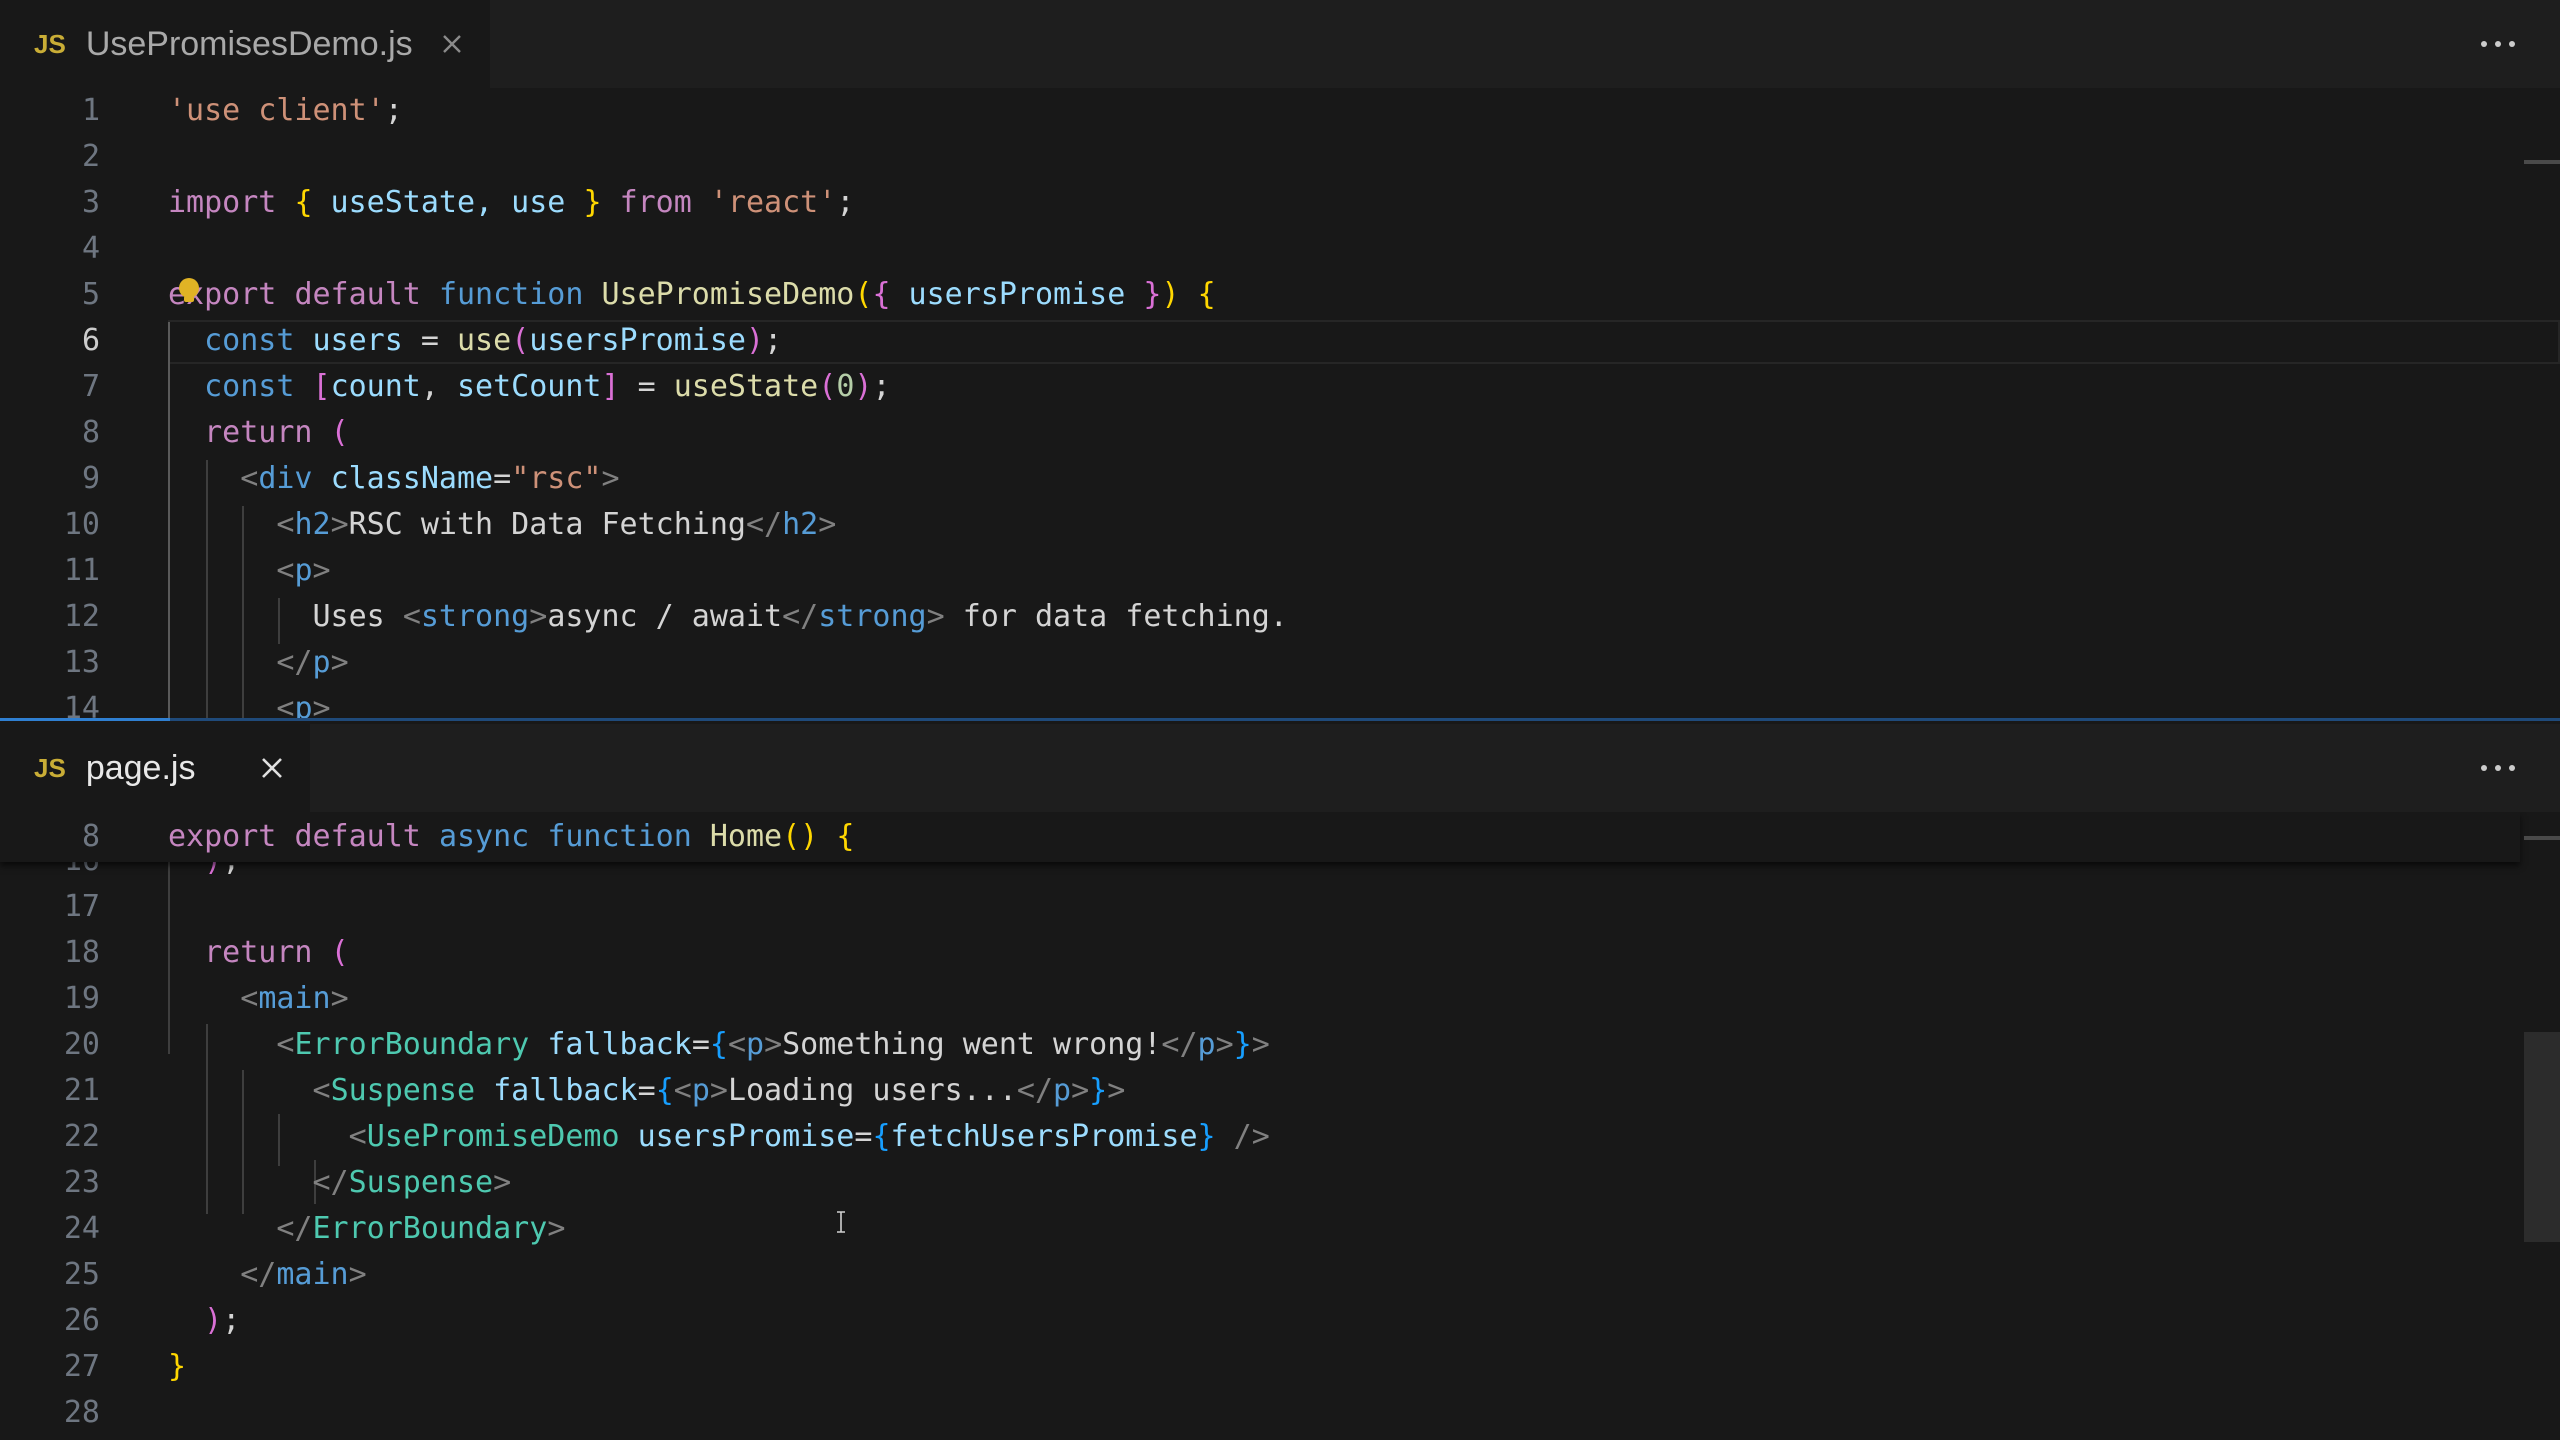 The width and height of the screenshot is (2560, 1440). What do you see at coordinates (1044, 1136) in the screenshot?
I see `code-token: fetchUsersPromise` at bounding box center [1044, 1136].